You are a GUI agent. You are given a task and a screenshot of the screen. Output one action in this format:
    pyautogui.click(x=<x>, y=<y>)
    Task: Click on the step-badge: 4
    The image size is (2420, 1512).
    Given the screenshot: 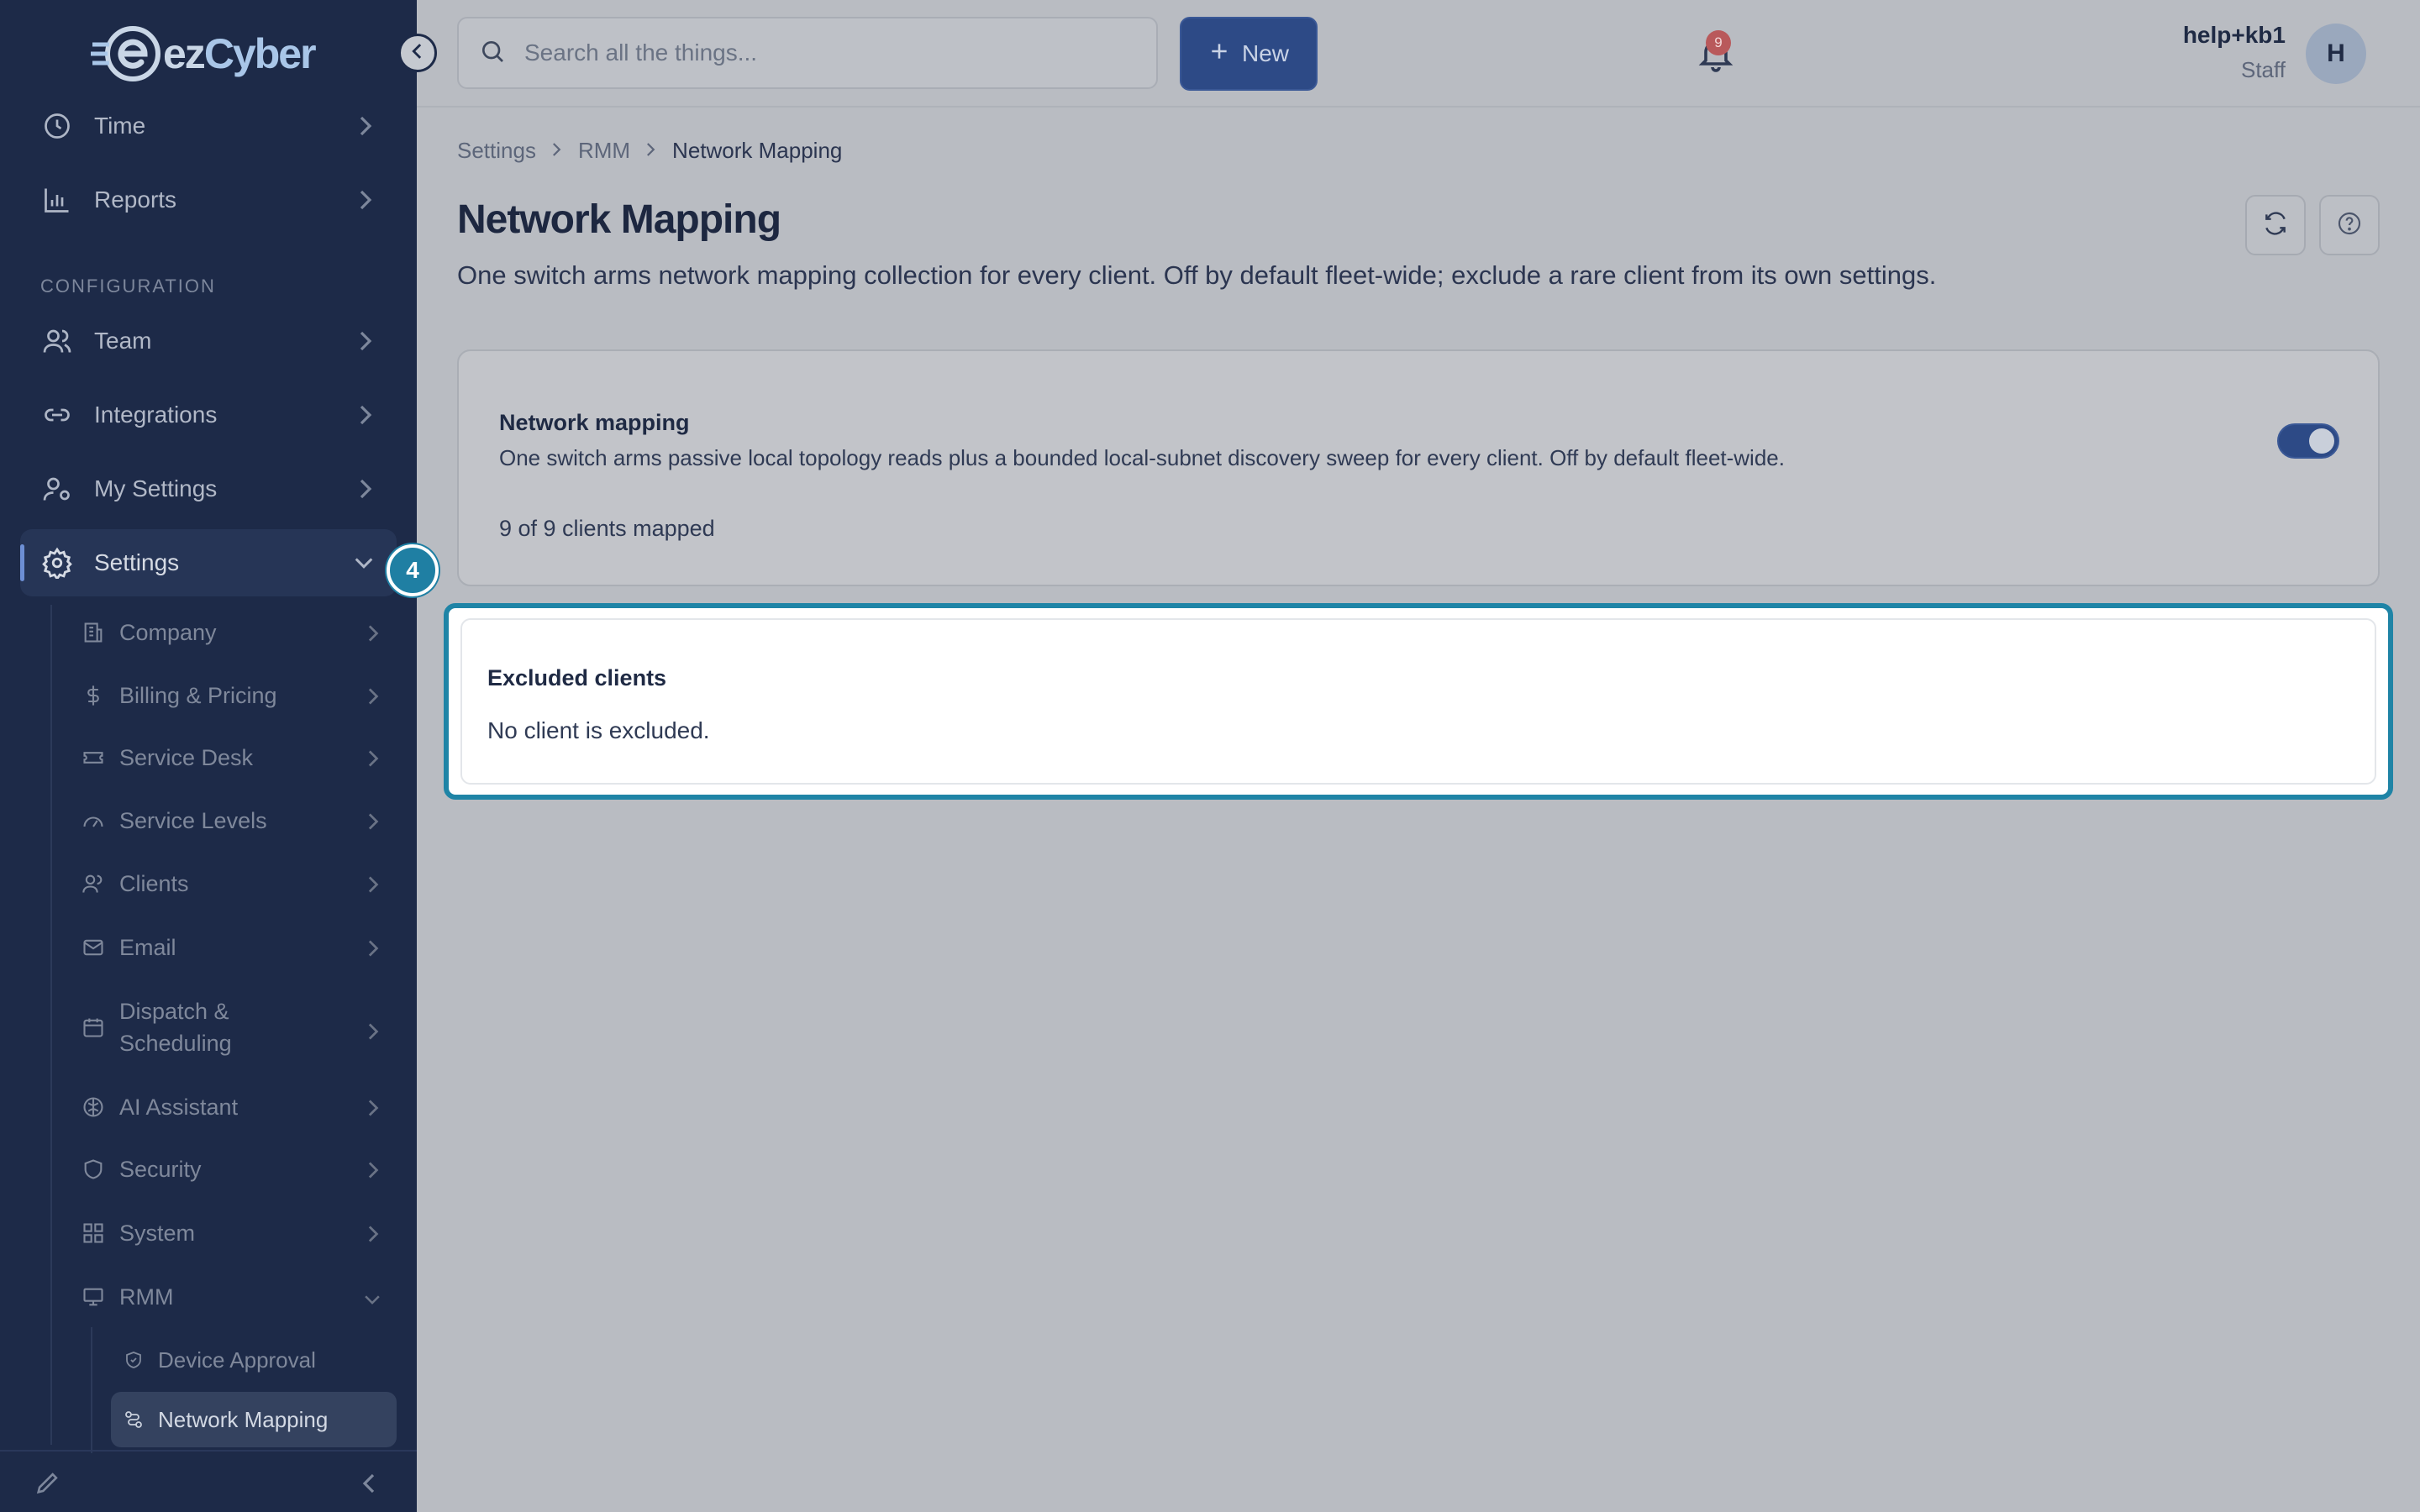 What is the action you would take?
    pyautogui.click(x=413, y=570)
    